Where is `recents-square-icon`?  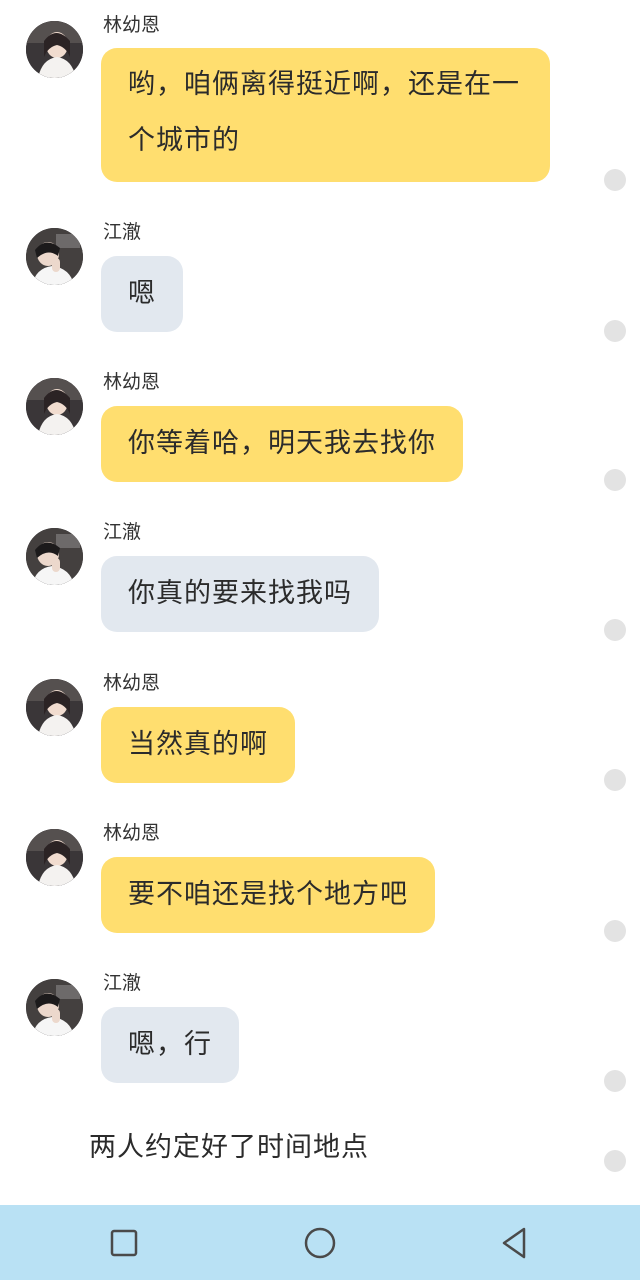
recents-square-icon is located at coordinates (124, 1243).